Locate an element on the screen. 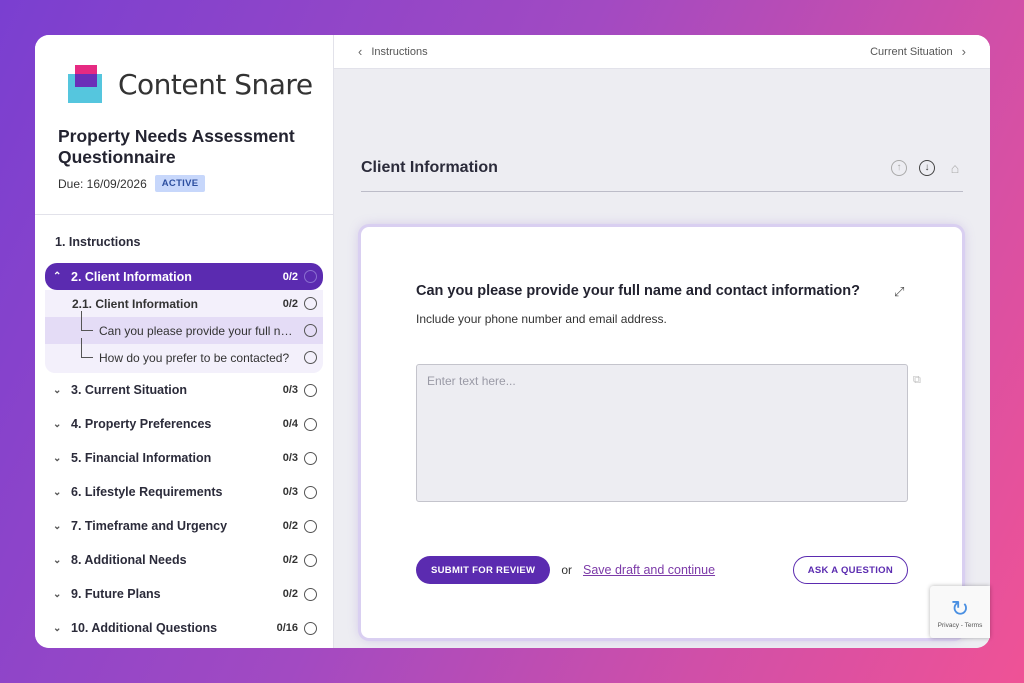 This screenshot has height=683, width=1024. due-row: Due: 16/09/2026 ACTIVE is located at coordinates (132, 183).